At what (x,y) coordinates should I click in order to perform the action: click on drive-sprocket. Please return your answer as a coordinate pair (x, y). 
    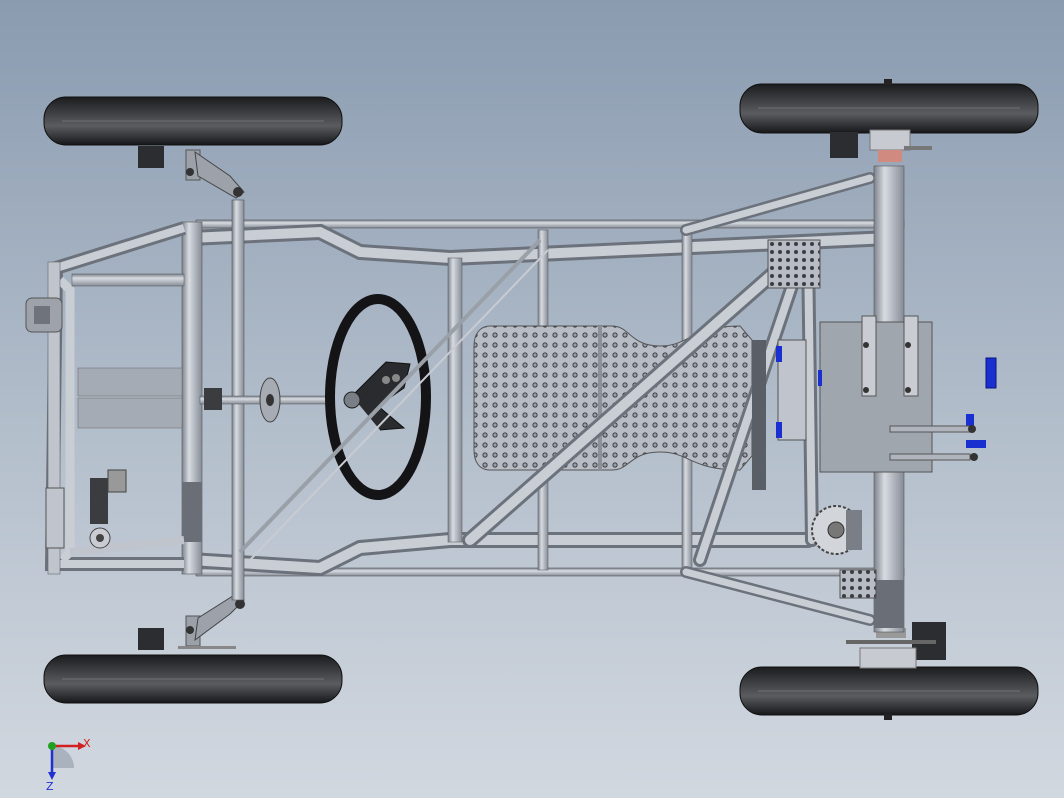
    Looking at the image, I should click on (836, 530).